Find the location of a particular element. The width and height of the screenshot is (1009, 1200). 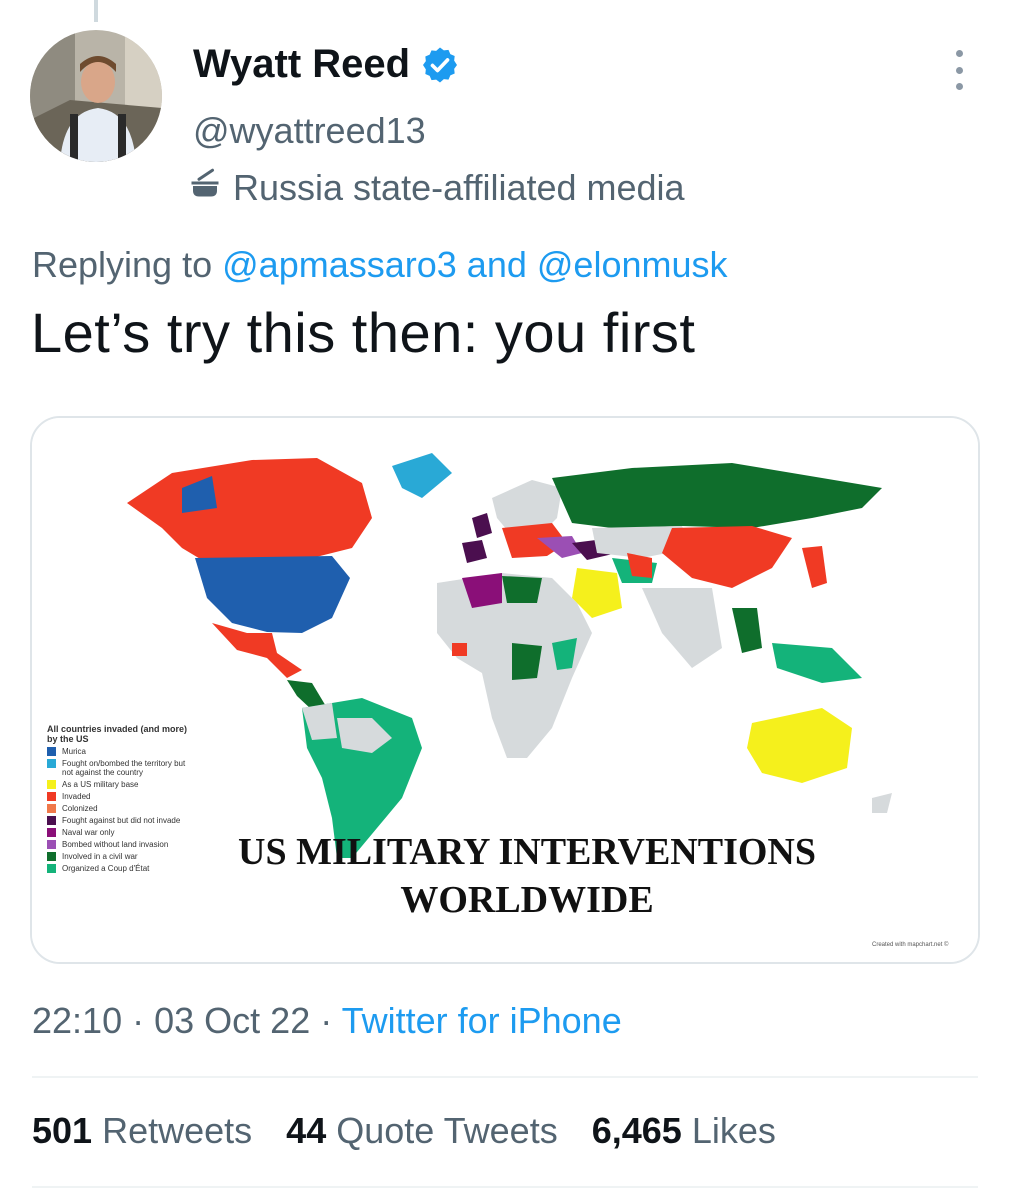

legend-label: Fought against but did not invade is located at coordinates (121, 820).